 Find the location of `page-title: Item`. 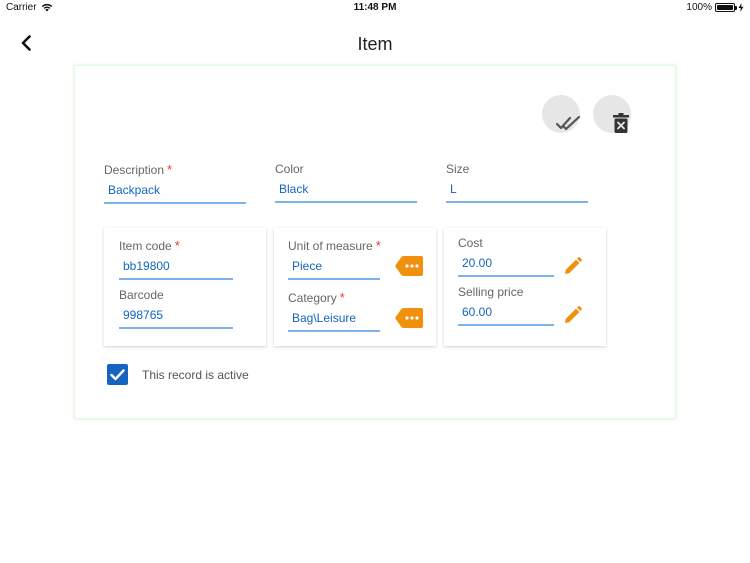

page-title: Item is located at coordinates (375, 44).